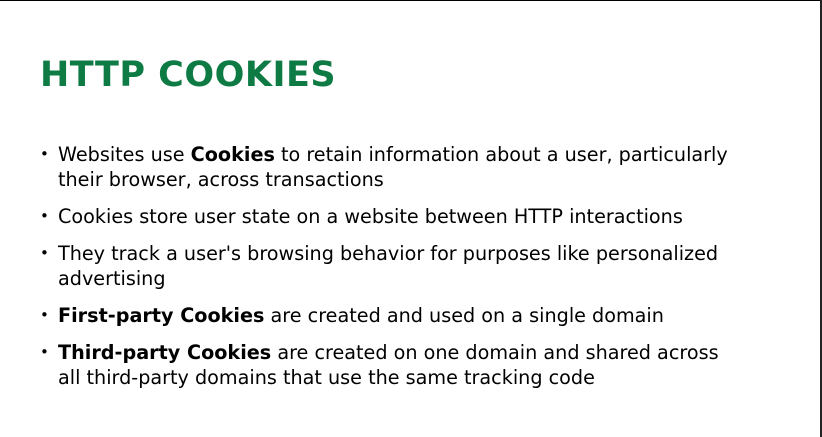  What do you see at coordinates (232, 154) in the screenshot?
I see `bold-term: Cookies` at bounding box center [232, 154].